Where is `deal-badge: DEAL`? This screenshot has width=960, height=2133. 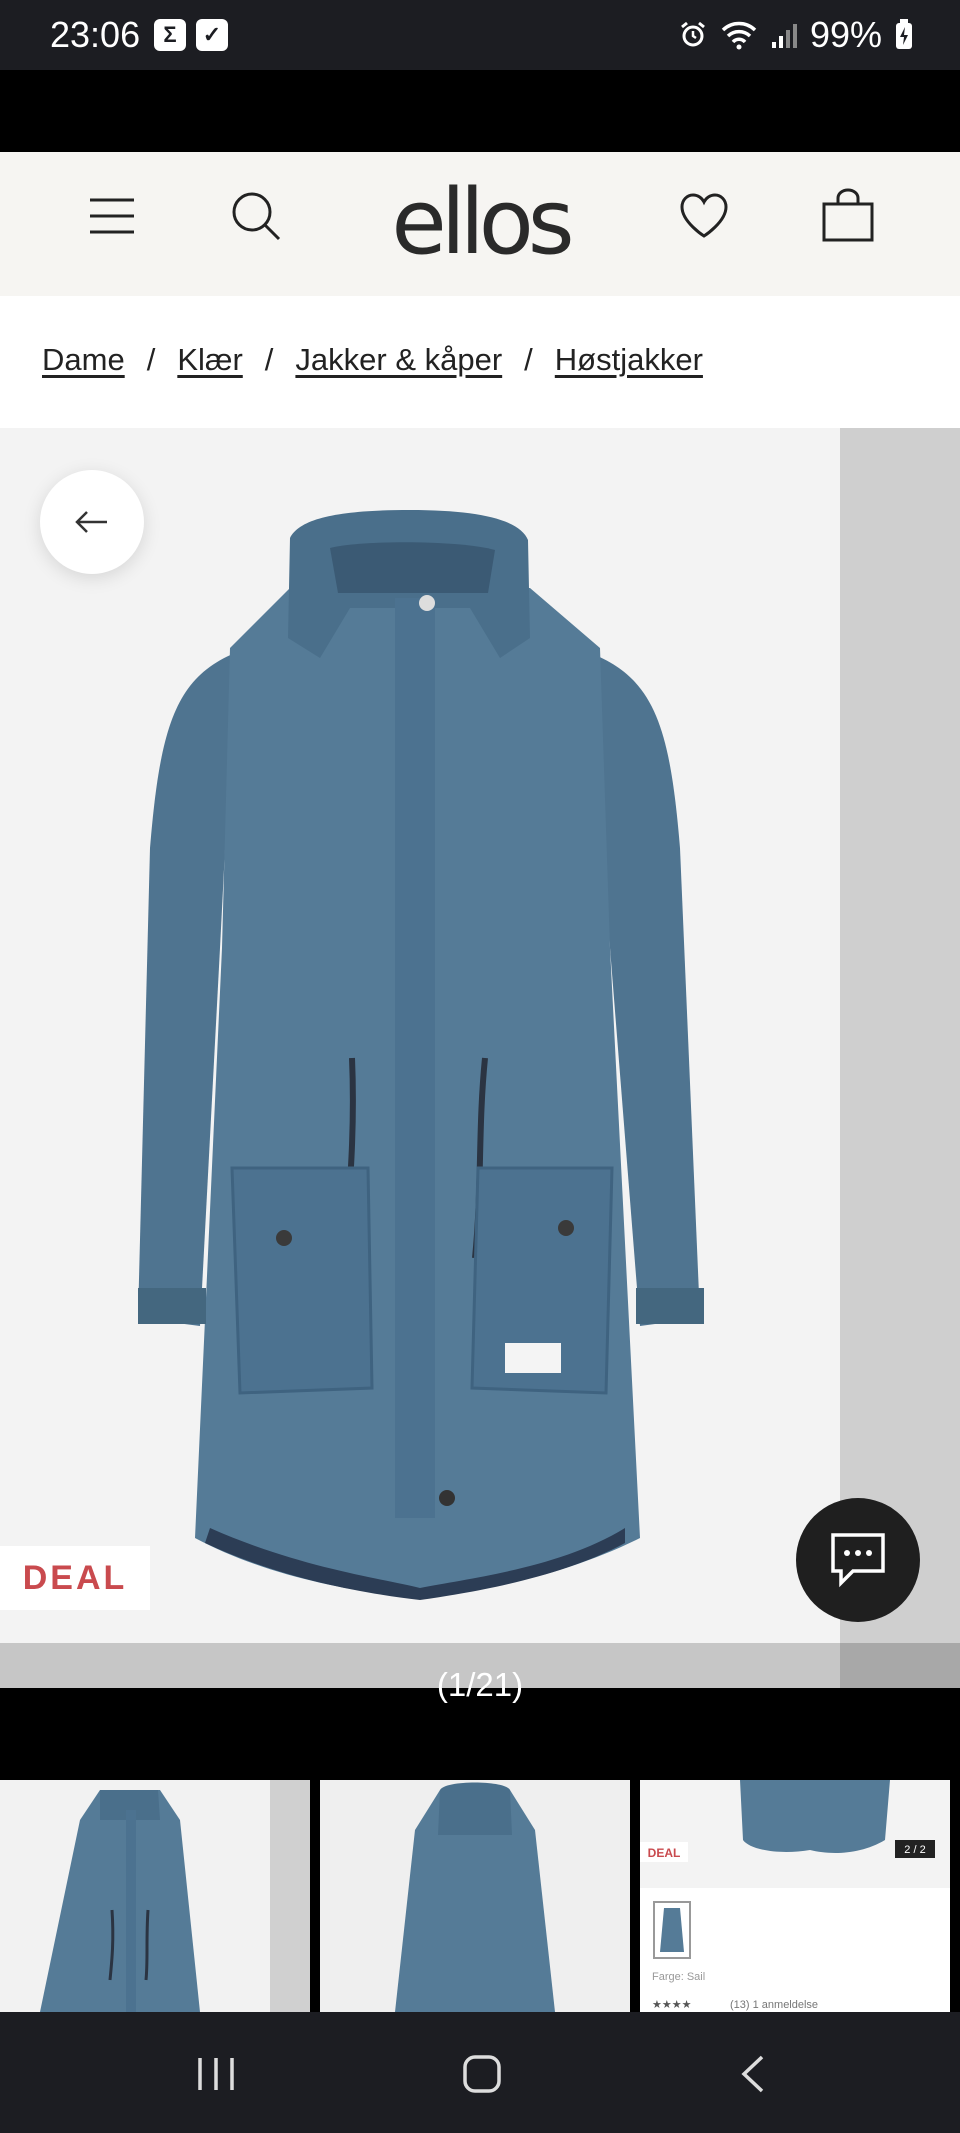 deal-badge: DEAL is located at coordinates (75, 1578).